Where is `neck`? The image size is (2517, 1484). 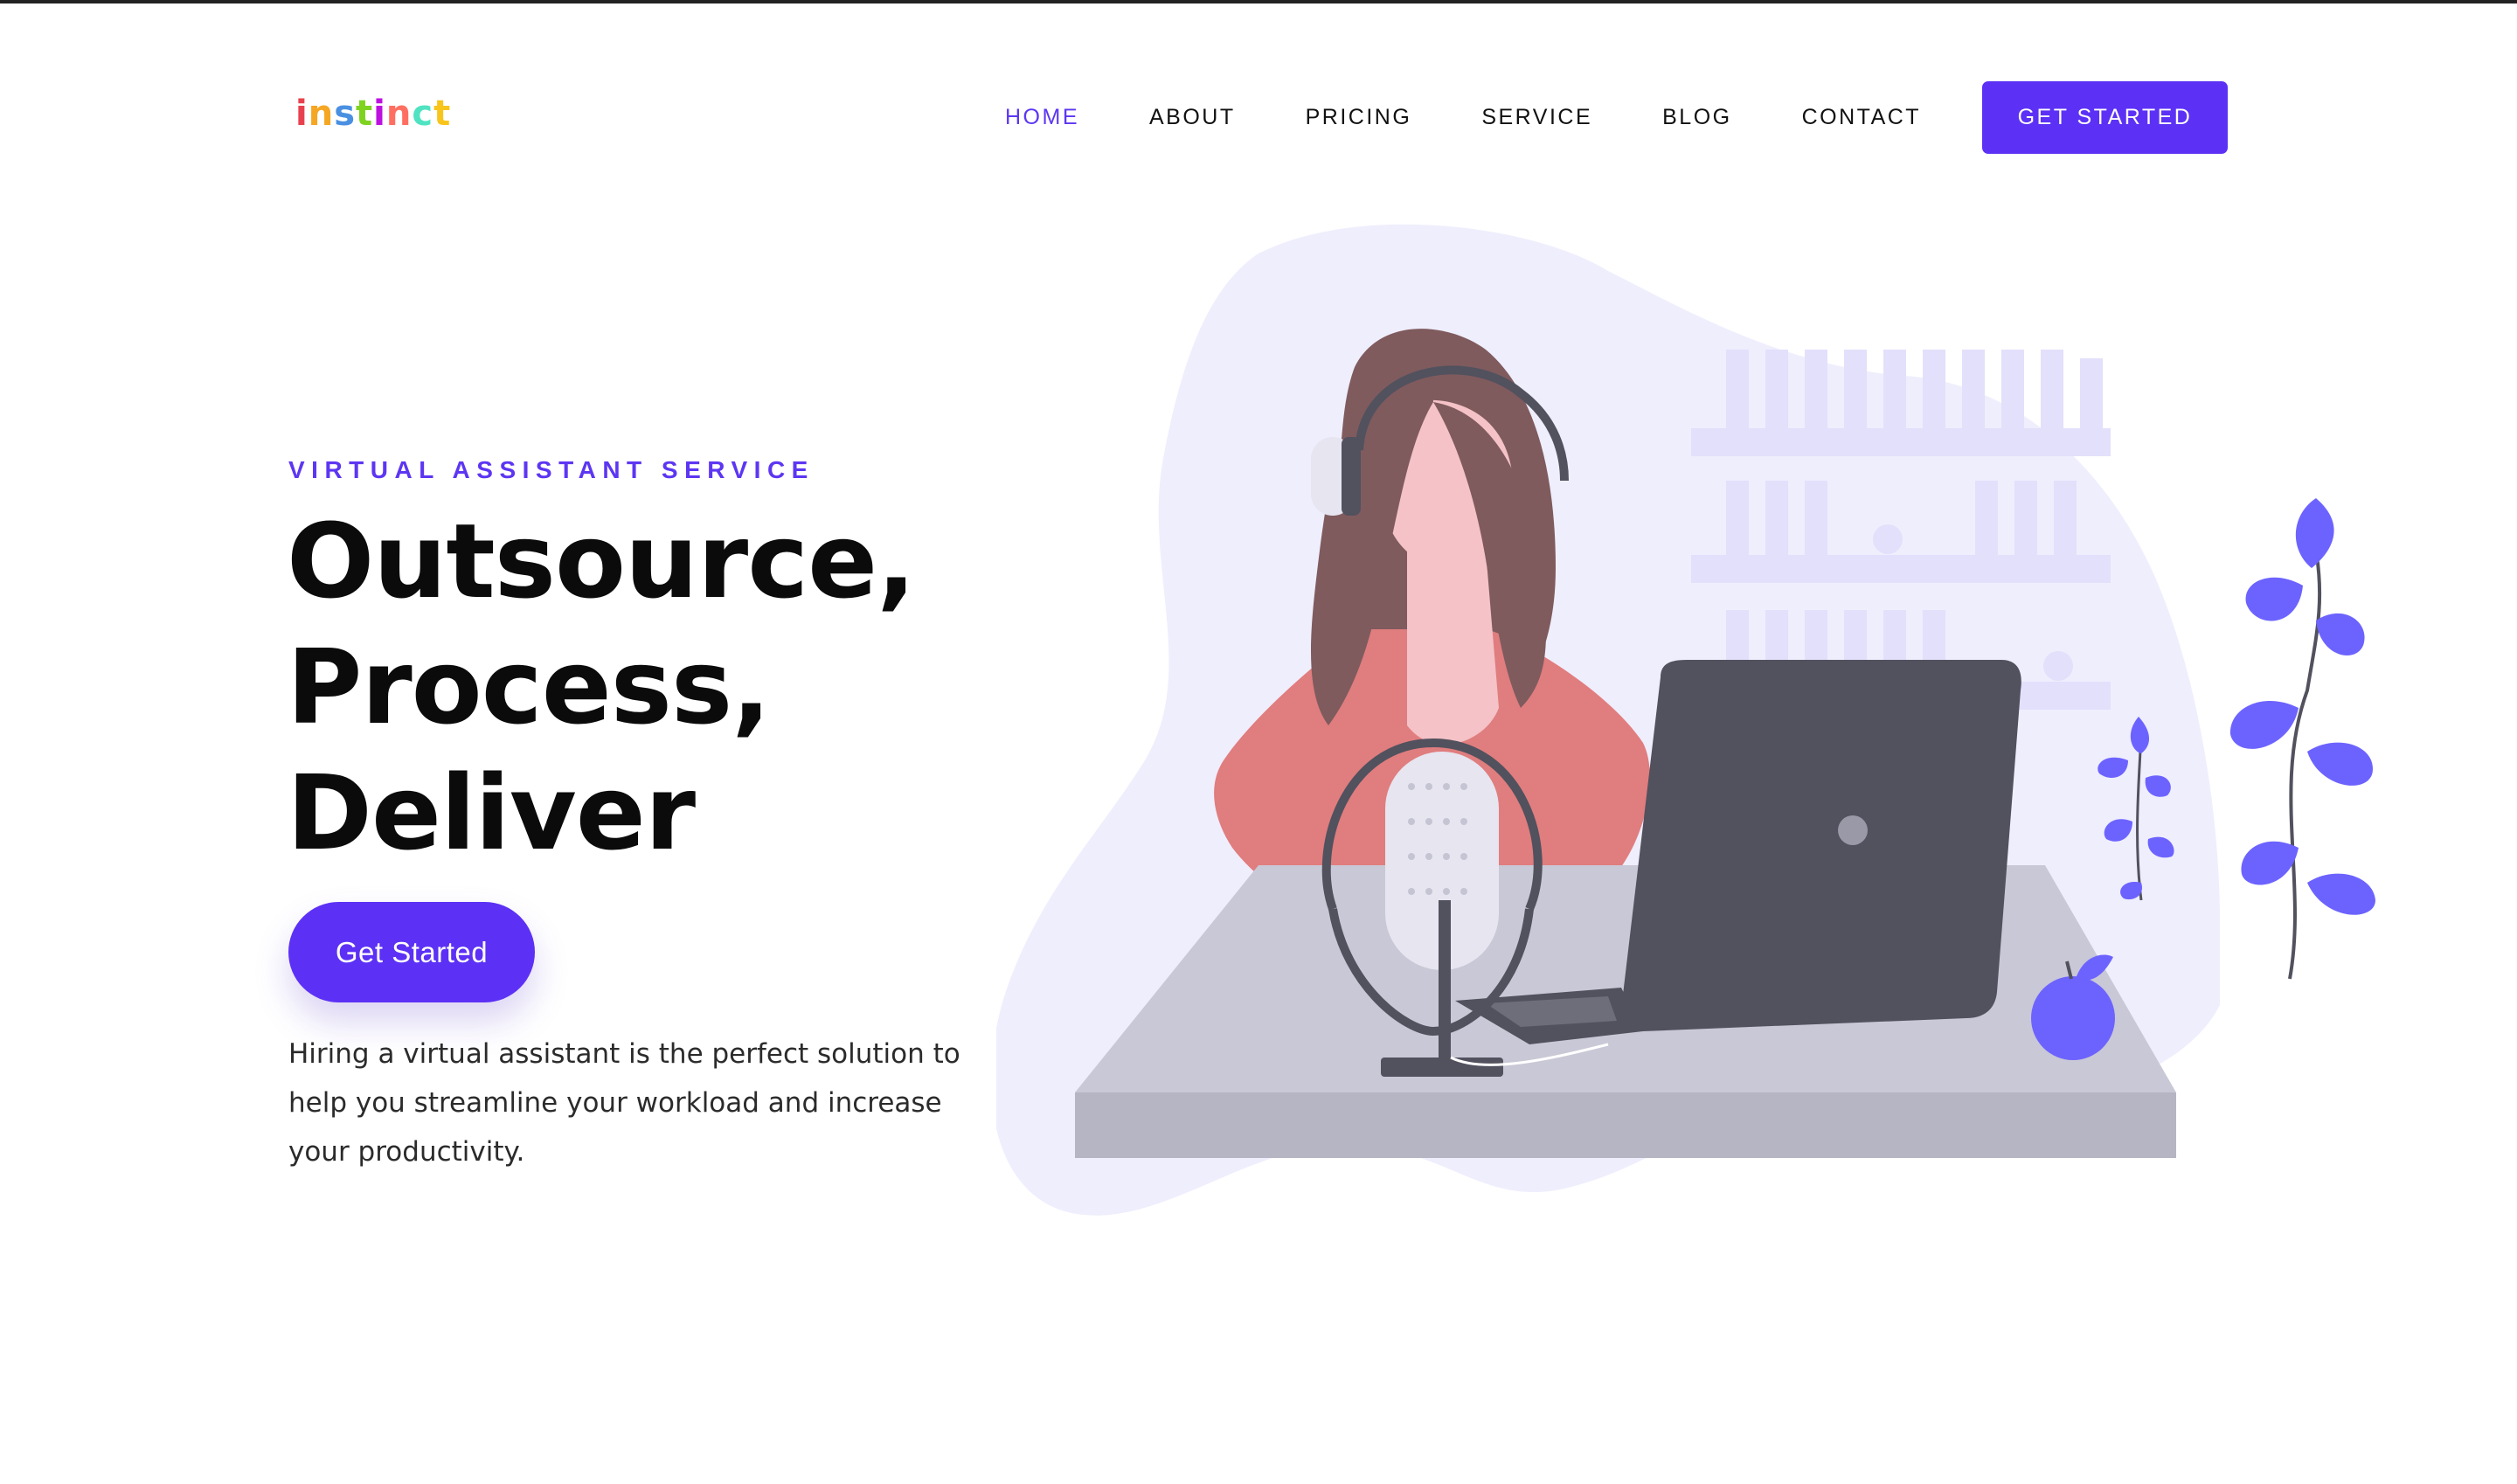 neck is located at coordinates (1453, 648).